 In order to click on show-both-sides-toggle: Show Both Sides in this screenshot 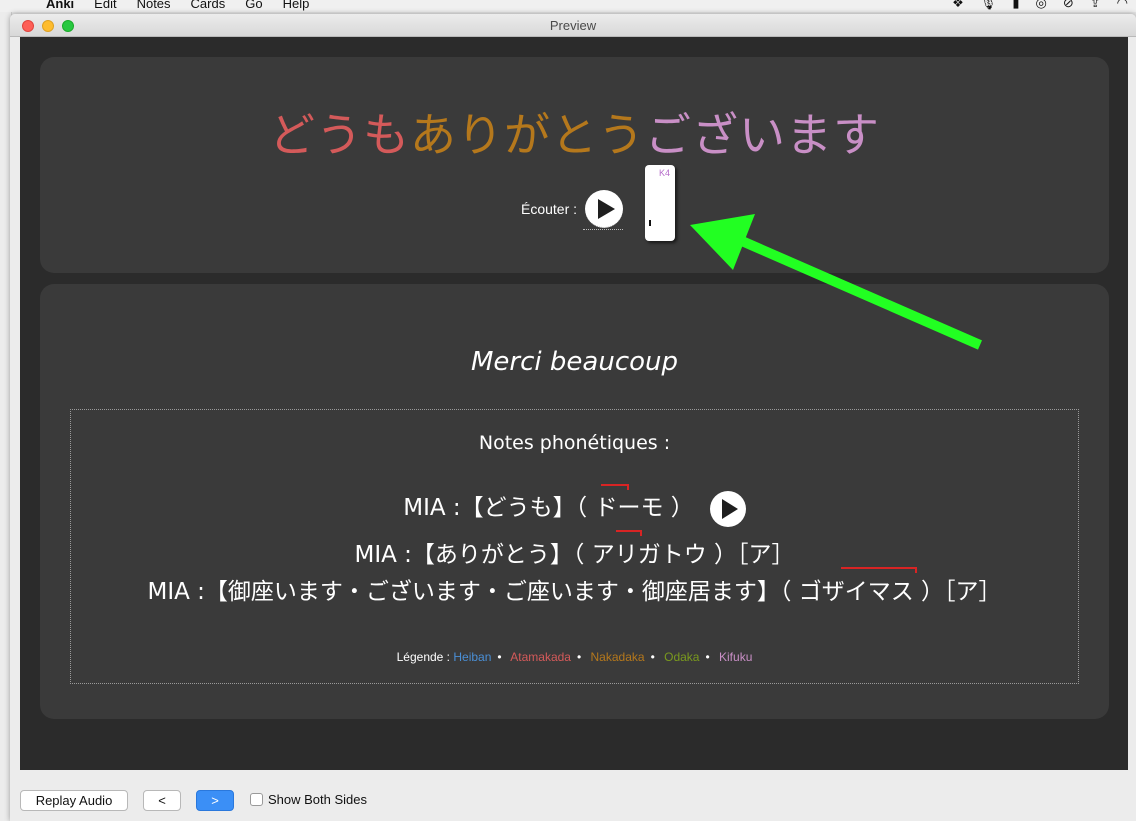, I will do `click(308, 799)`.